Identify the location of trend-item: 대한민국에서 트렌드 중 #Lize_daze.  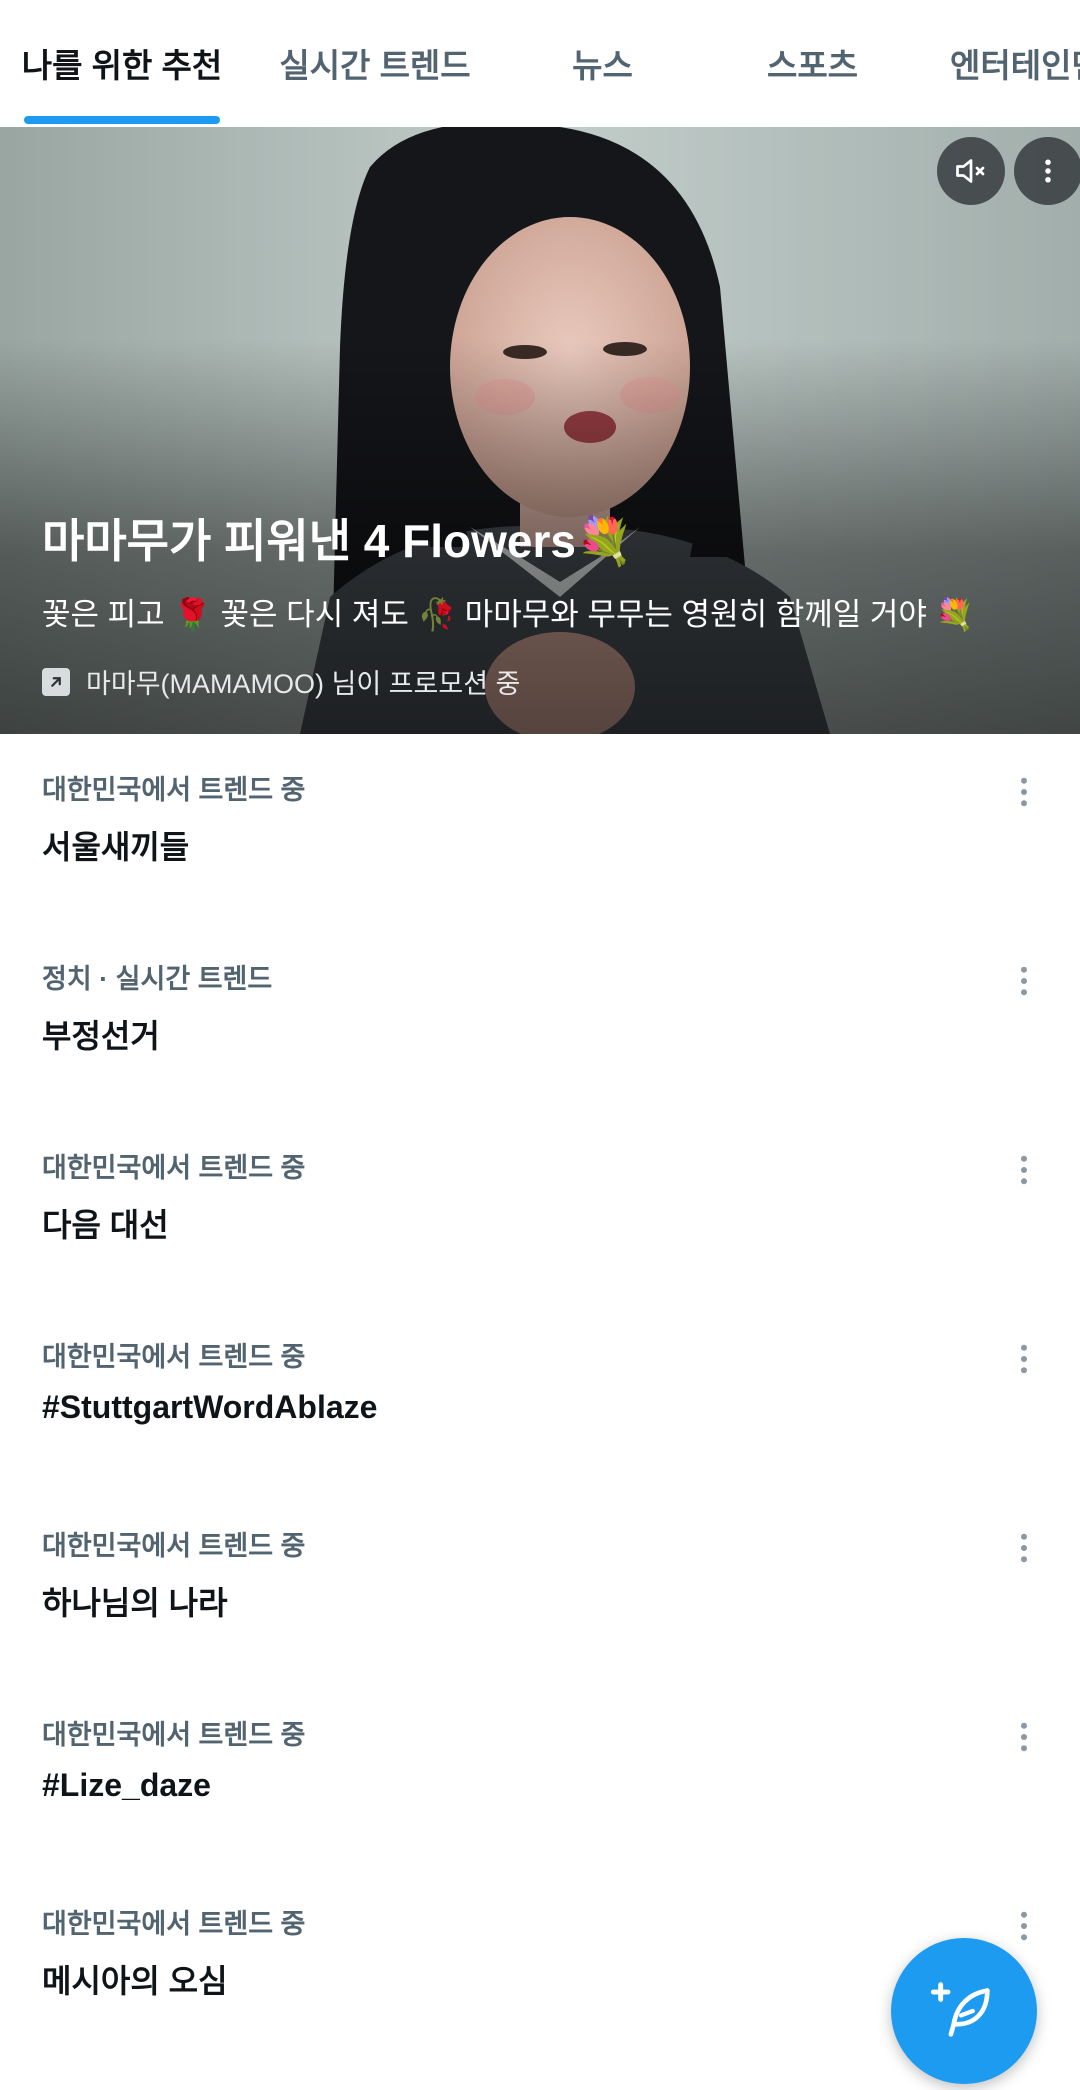
(540, 1773).